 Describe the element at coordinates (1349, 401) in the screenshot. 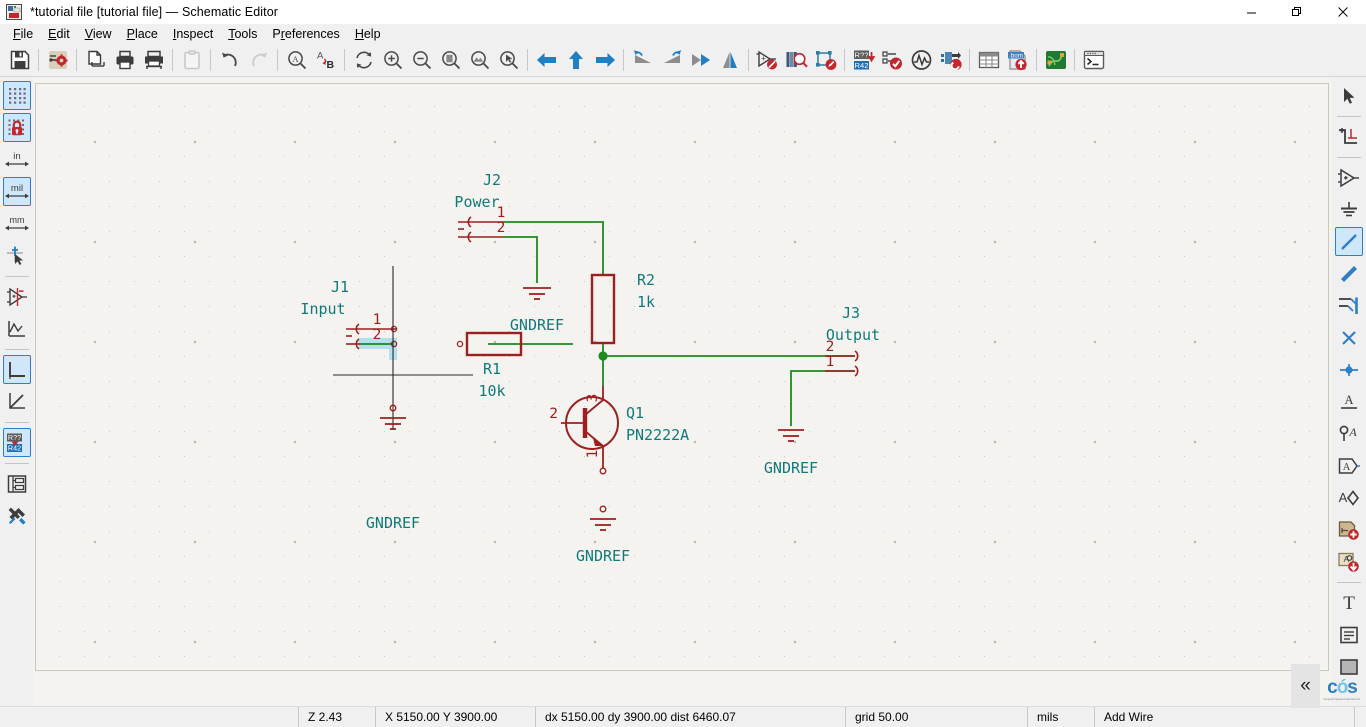

I see `add-net-label-icon: A` at that location.